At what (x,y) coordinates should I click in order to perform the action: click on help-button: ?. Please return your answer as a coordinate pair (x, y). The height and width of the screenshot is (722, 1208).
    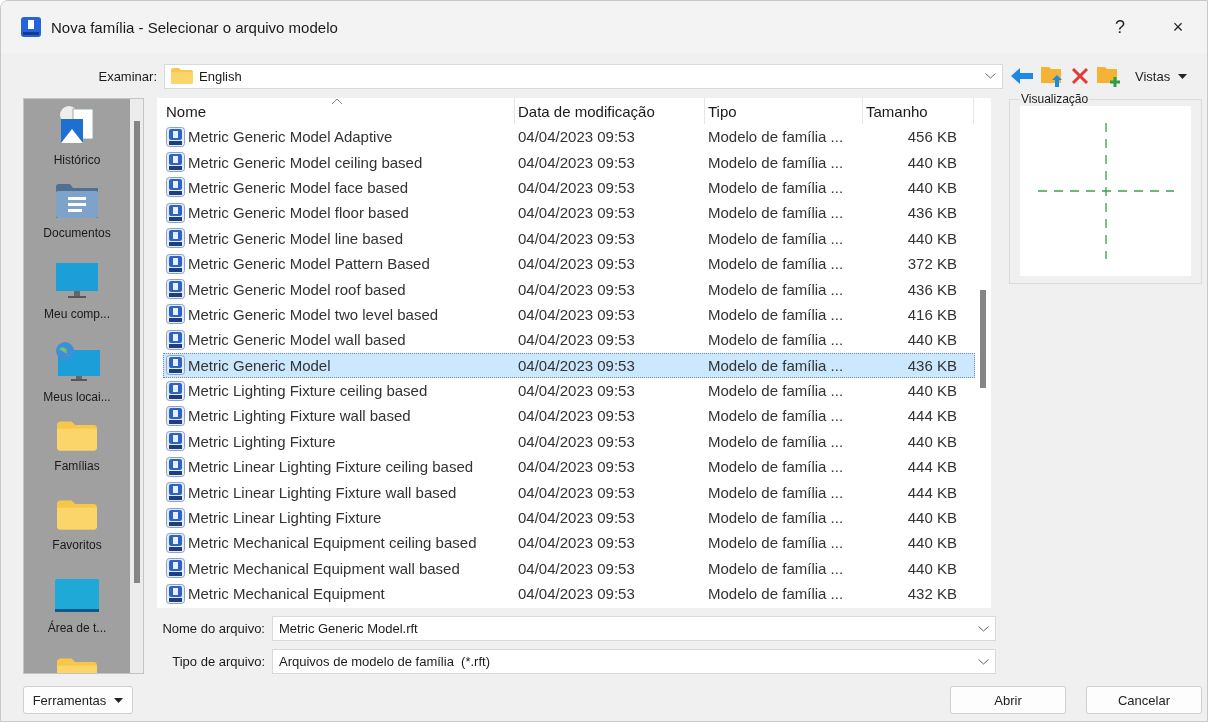
    Looking at the image, I should click on (1120, 27).